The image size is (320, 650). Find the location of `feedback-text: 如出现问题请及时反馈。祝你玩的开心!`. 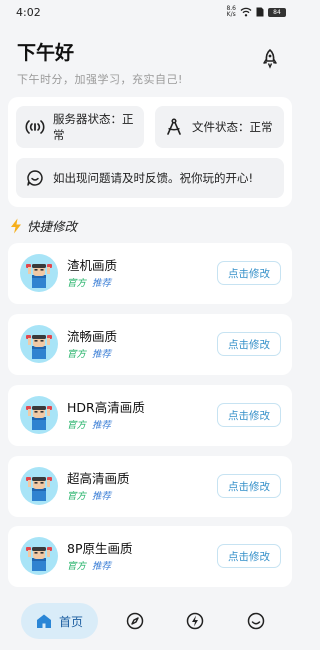

feedback-text: 如出现问题请及时反馈。祝你玩的开心! is located at coordinates (153, 178).